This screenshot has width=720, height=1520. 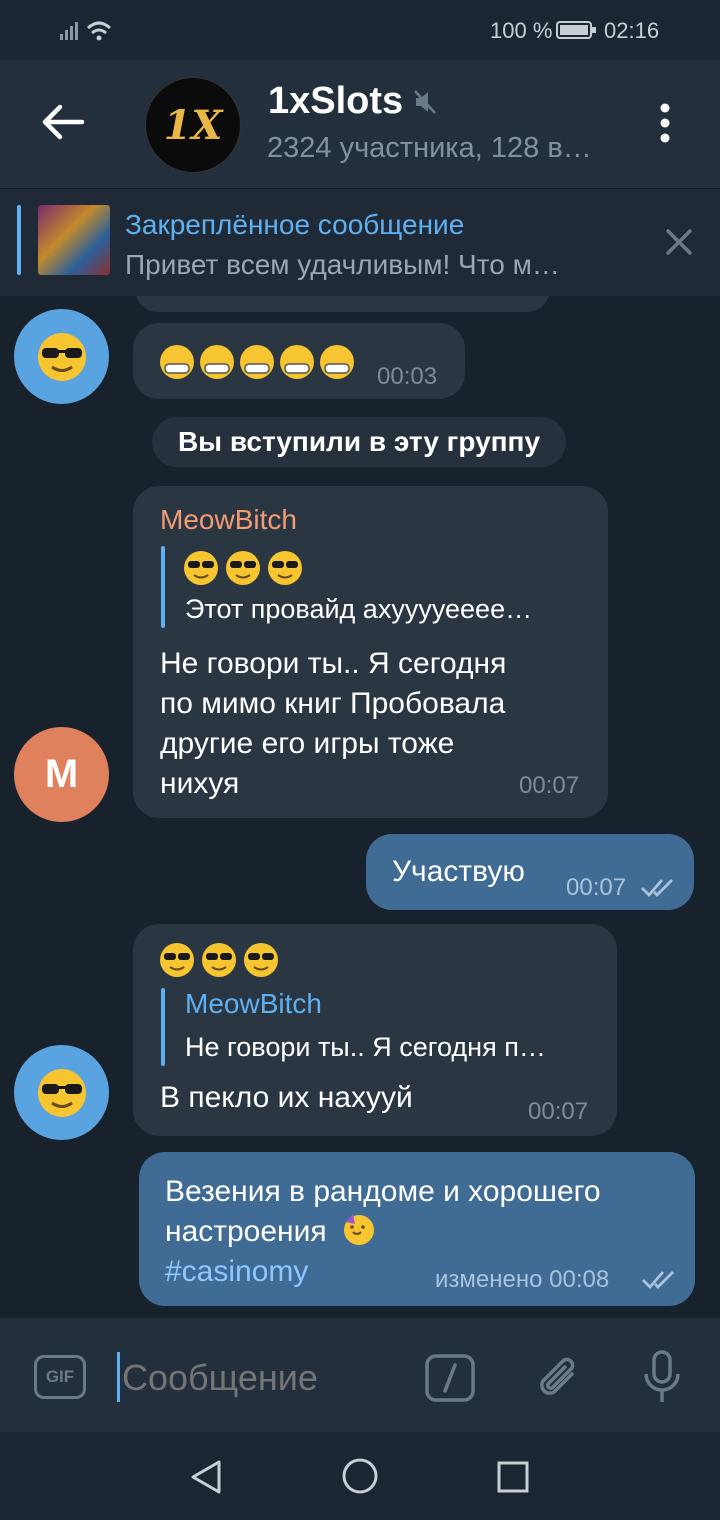 What do you see at coordinates (665, 123) in the screenshot?
I see `more-icon` at bounding box center [665, 123].